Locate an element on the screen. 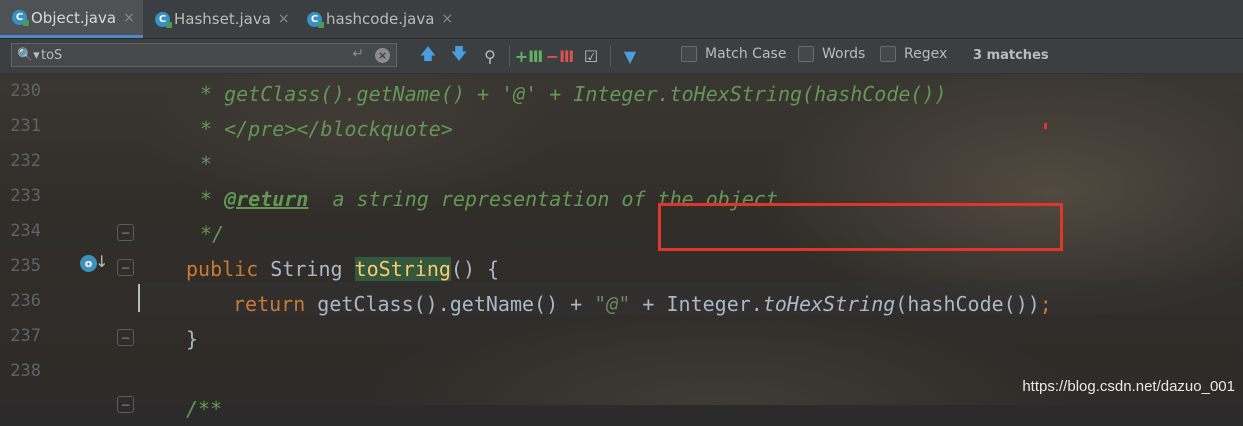 This screenshot has height=426, width=1243. code-text: + Integer. is located at coordinates (696, 304).